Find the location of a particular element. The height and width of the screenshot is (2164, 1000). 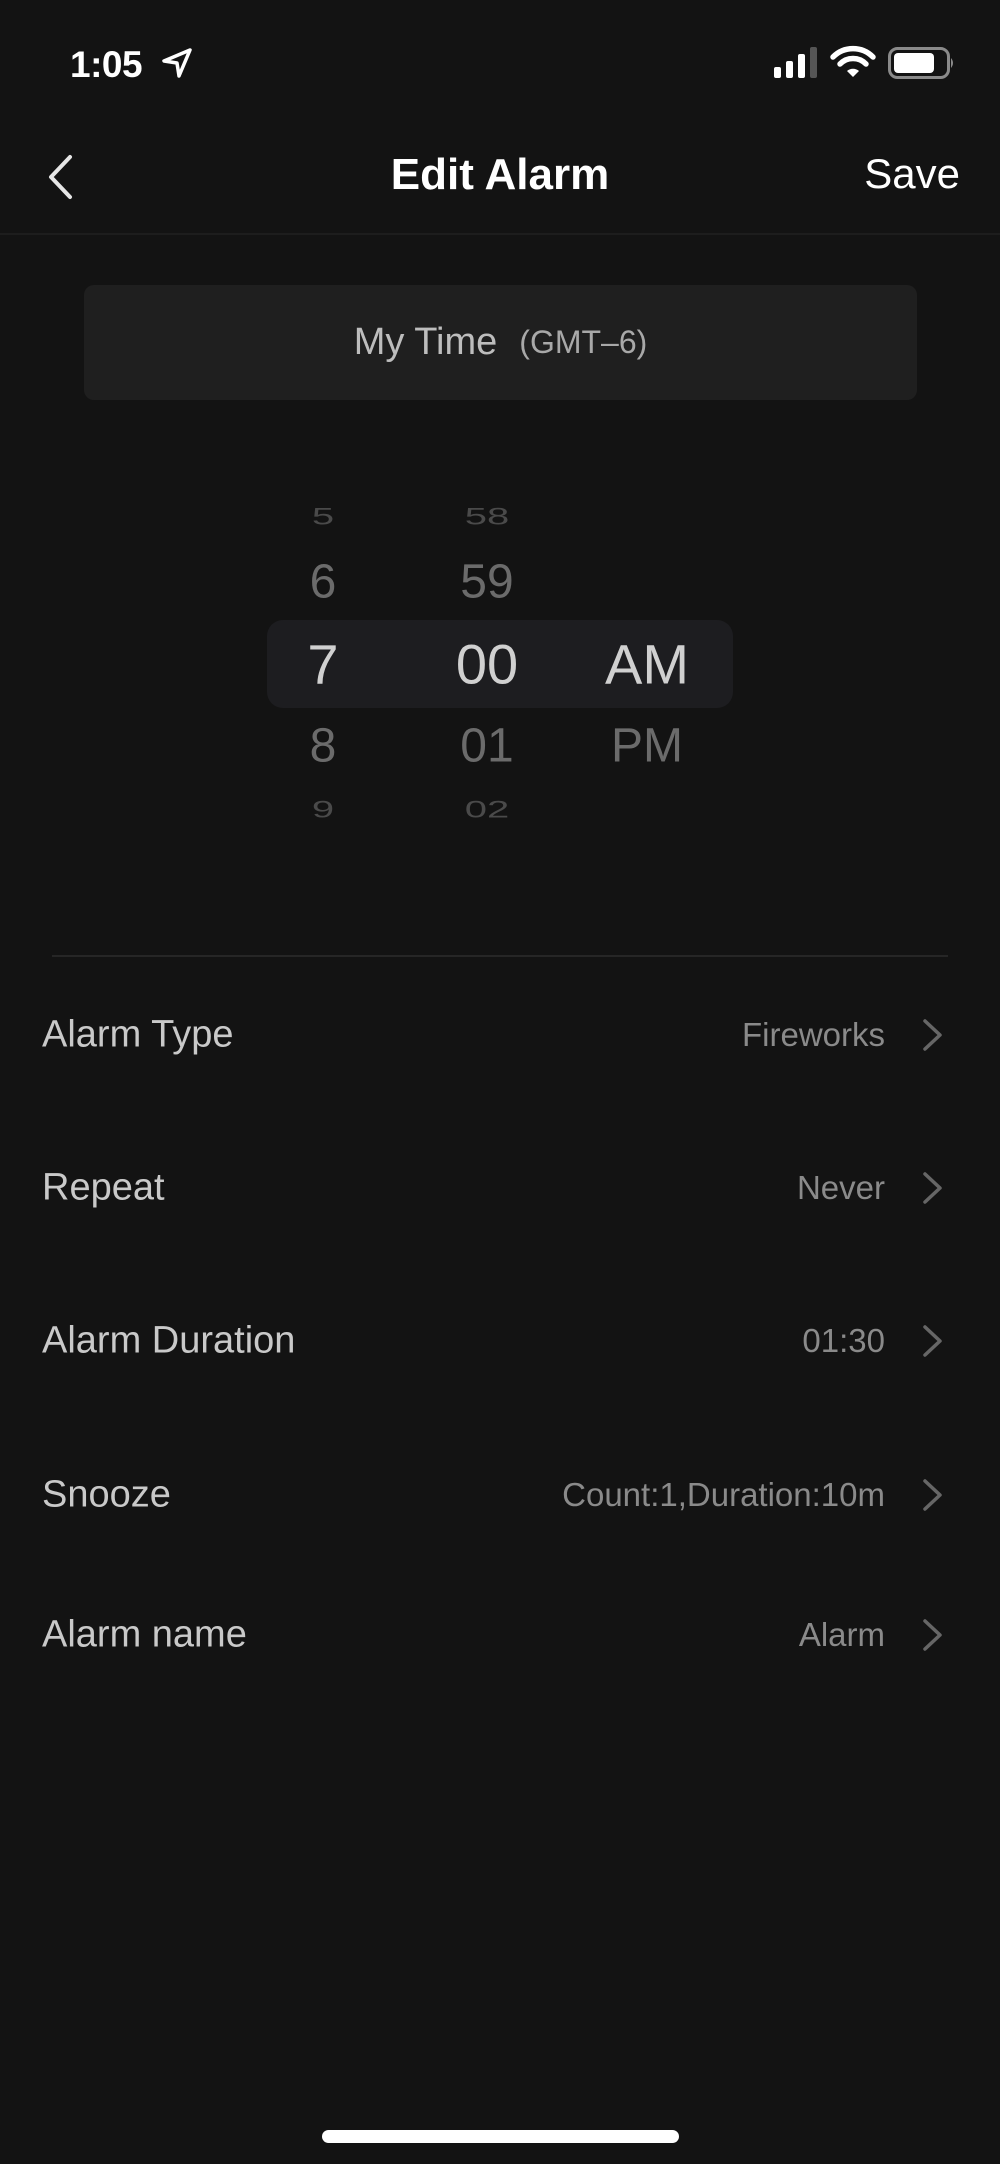

hour-selected: 7 is located at coordinates (323, 664).